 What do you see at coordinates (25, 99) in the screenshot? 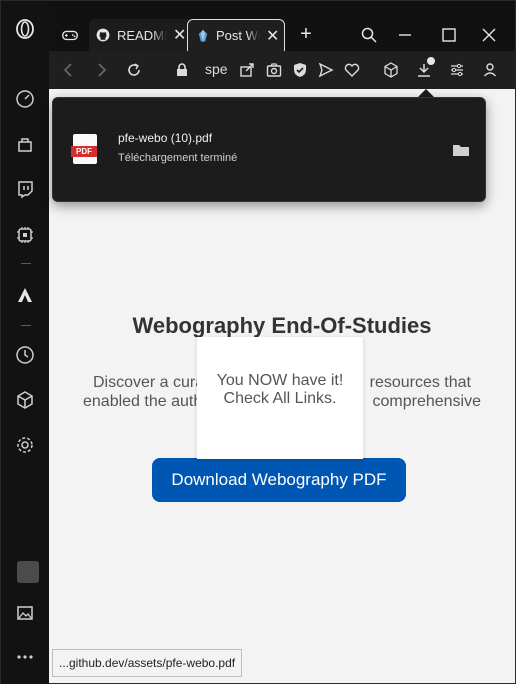
I see `speed-dial-icon` at bounding box center [25, 99].